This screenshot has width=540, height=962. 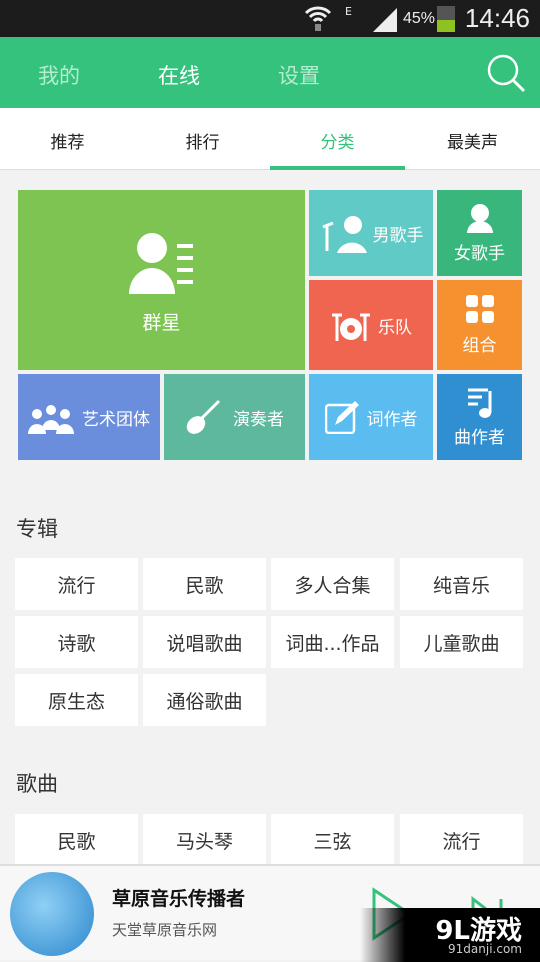 What do you see at coordinates (461, 840) in the screenshot?
I see `songs-category-button: 流行` at bounding box center [461, 840].